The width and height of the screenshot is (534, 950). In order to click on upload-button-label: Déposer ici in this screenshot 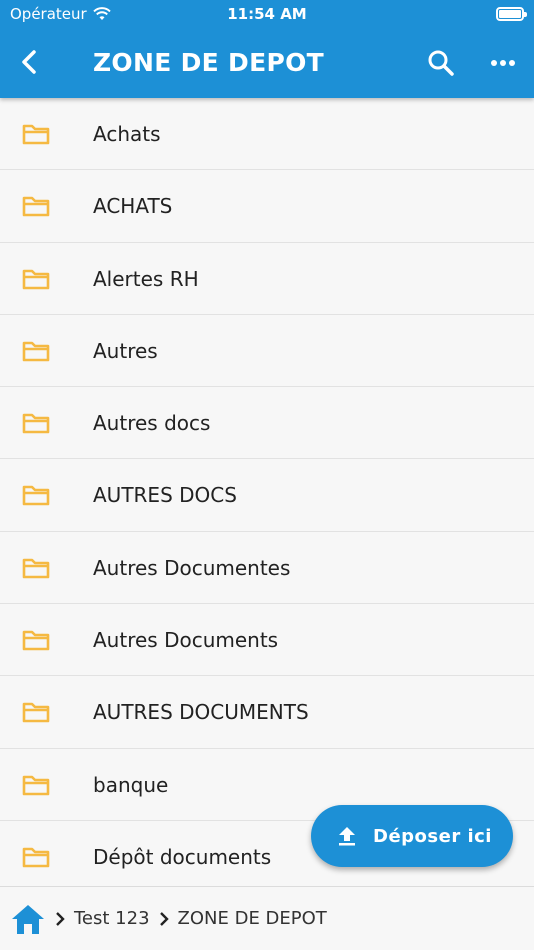, I will do `click(432, 836)`.